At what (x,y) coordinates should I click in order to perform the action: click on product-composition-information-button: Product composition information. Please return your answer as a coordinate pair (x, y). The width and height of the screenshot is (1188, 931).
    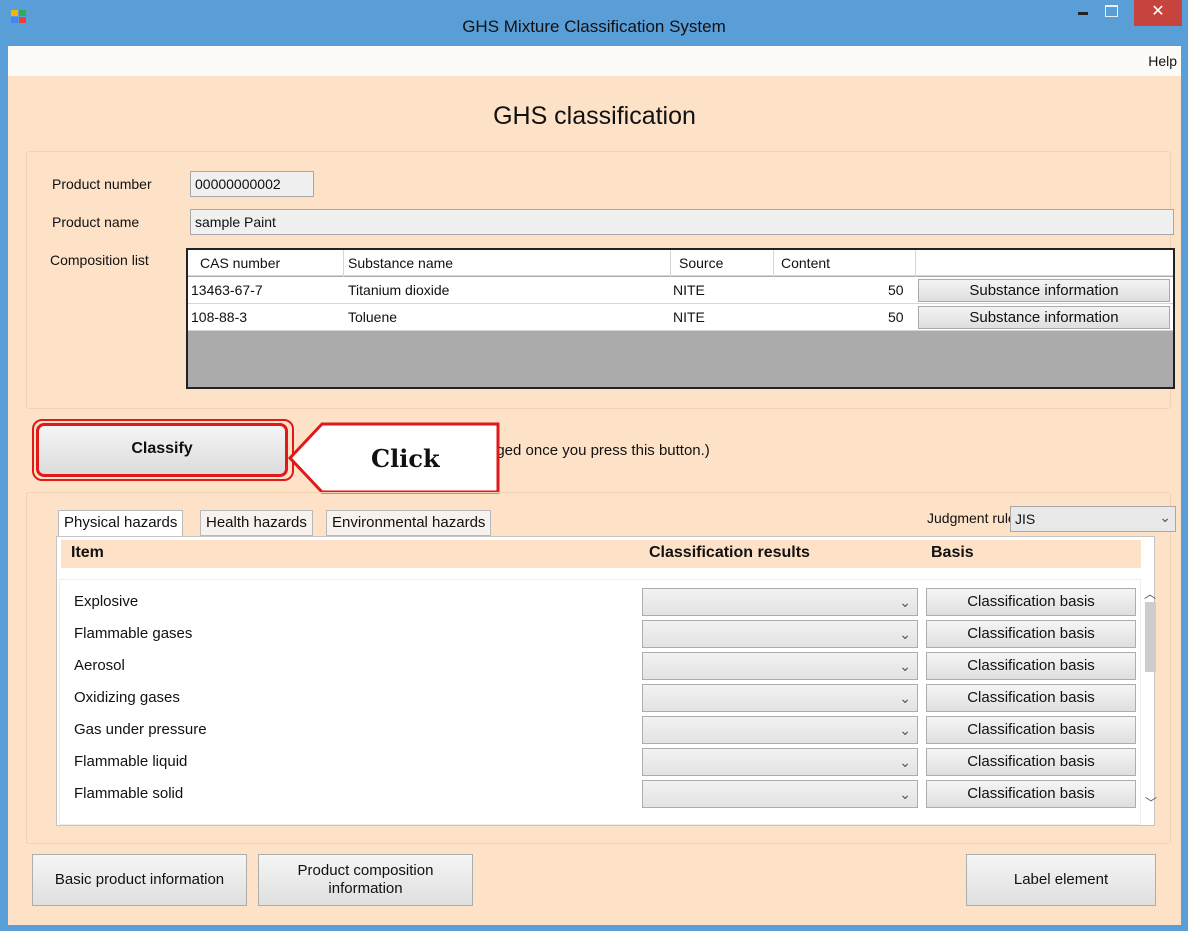
    Looking at the image, I should click on (365, 880).